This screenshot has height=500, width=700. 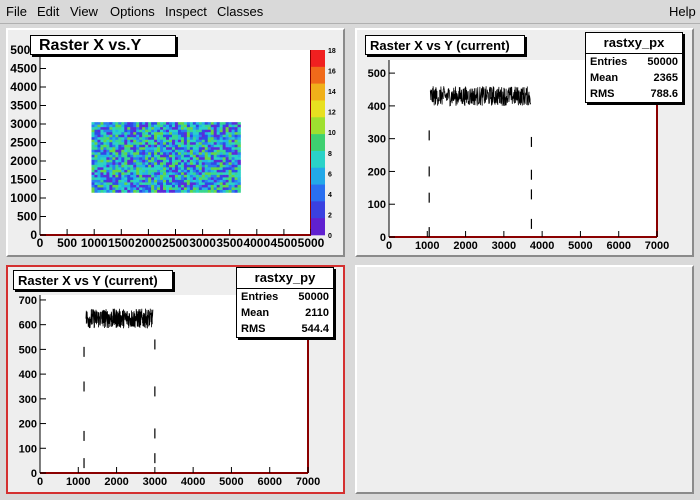 I want to click on colorbar-label: 2, so click(x=330, y=215).